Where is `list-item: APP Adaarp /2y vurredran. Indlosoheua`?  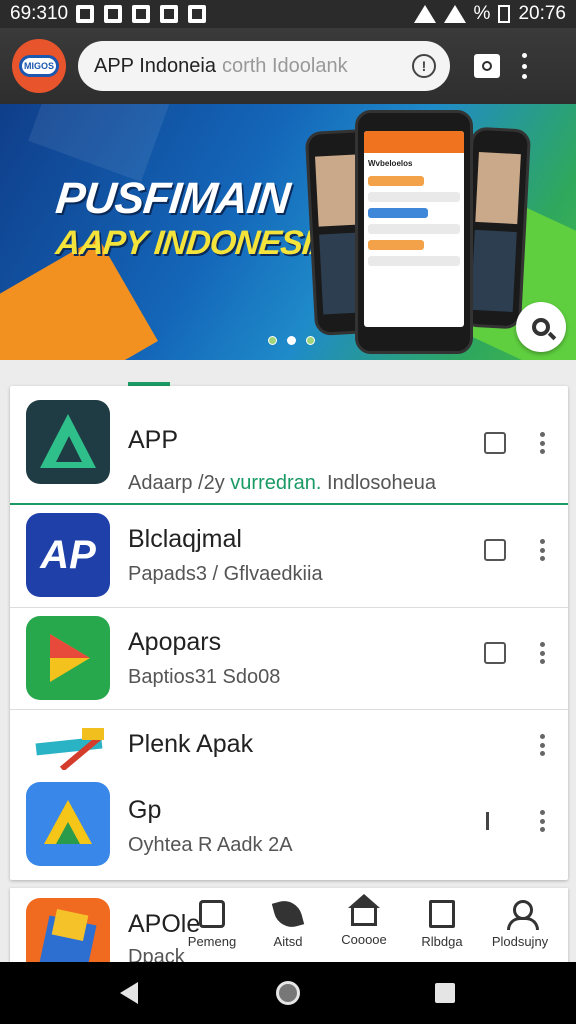 list-item: APP Adaarp /2y vurredran. Indlosoheua is located at coordinates (289, 446).